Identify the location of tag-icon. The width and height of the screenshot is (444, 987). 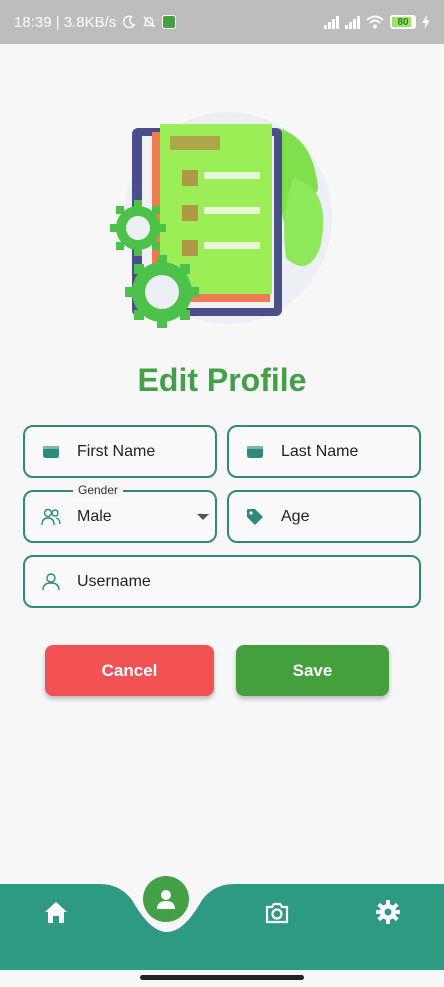
(255, 517).